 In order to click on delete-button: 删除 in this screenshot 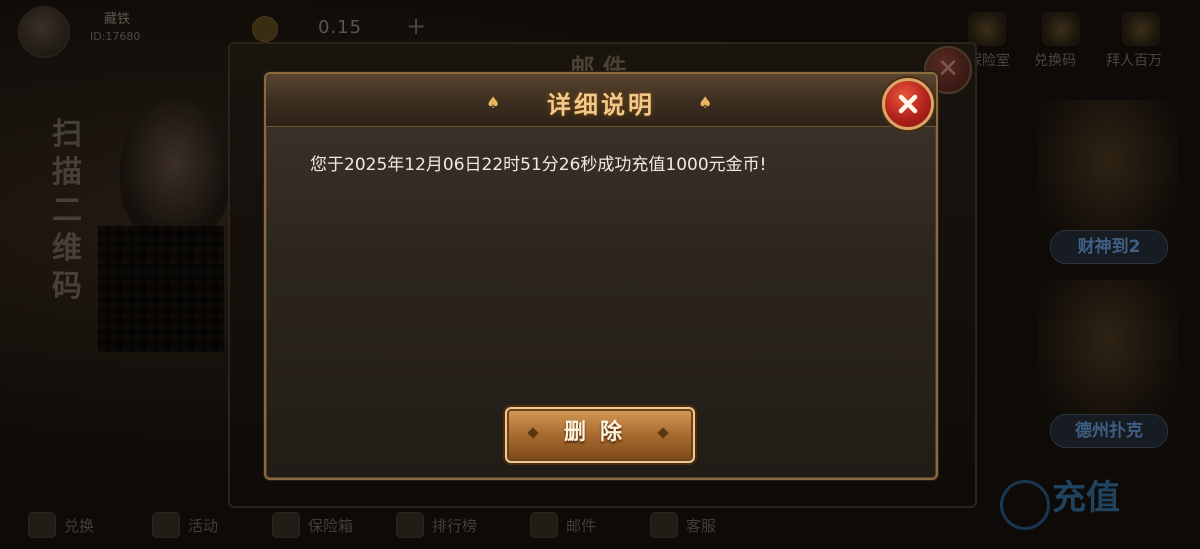, I will do `click(600, 435)`.